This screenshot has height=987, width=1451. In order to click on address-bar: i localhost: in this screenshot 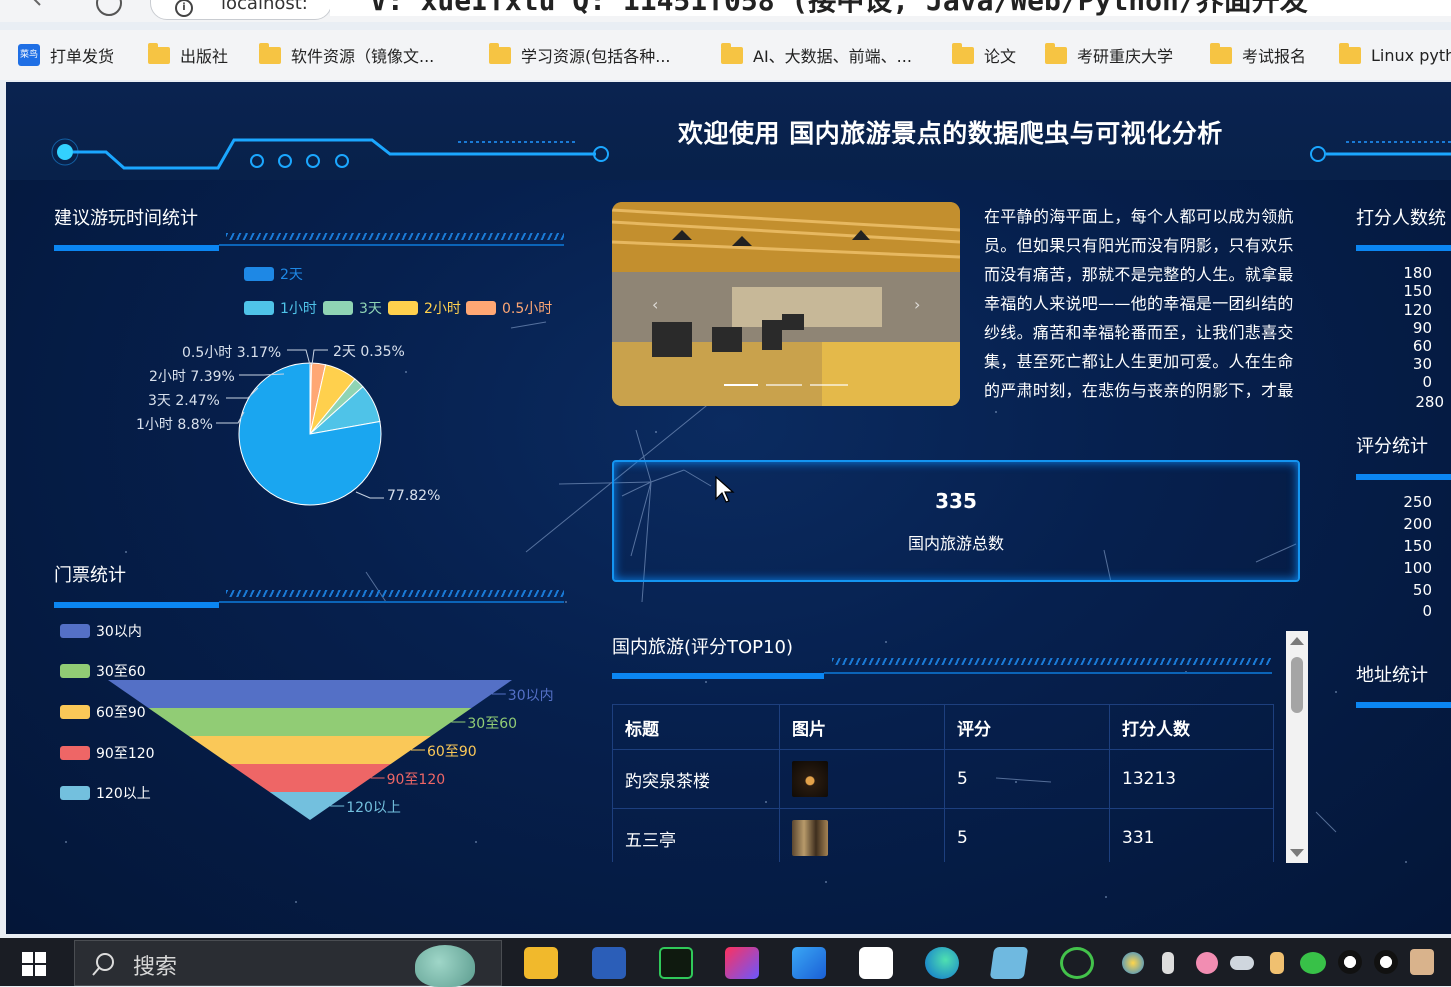, I will do `click(241, 10)`.